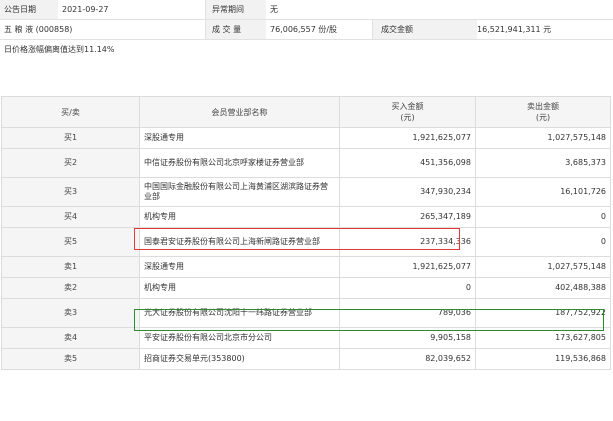 This screenshot has width=613, height=421. I want to click on header-sell: 卖出金额 (元), so click(543, 112).